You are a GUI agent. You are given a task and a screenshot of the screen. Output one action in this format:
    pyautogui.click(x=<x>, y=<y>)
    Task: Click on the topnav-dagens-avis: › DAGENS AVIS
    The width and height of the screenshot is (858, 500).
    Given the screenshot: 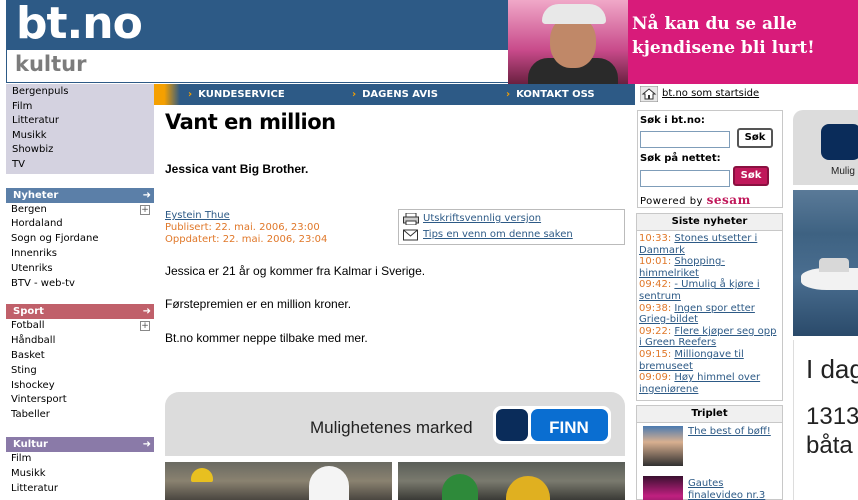 What is the action you would take?
    pyautogui.click(x=395, y=94)
    